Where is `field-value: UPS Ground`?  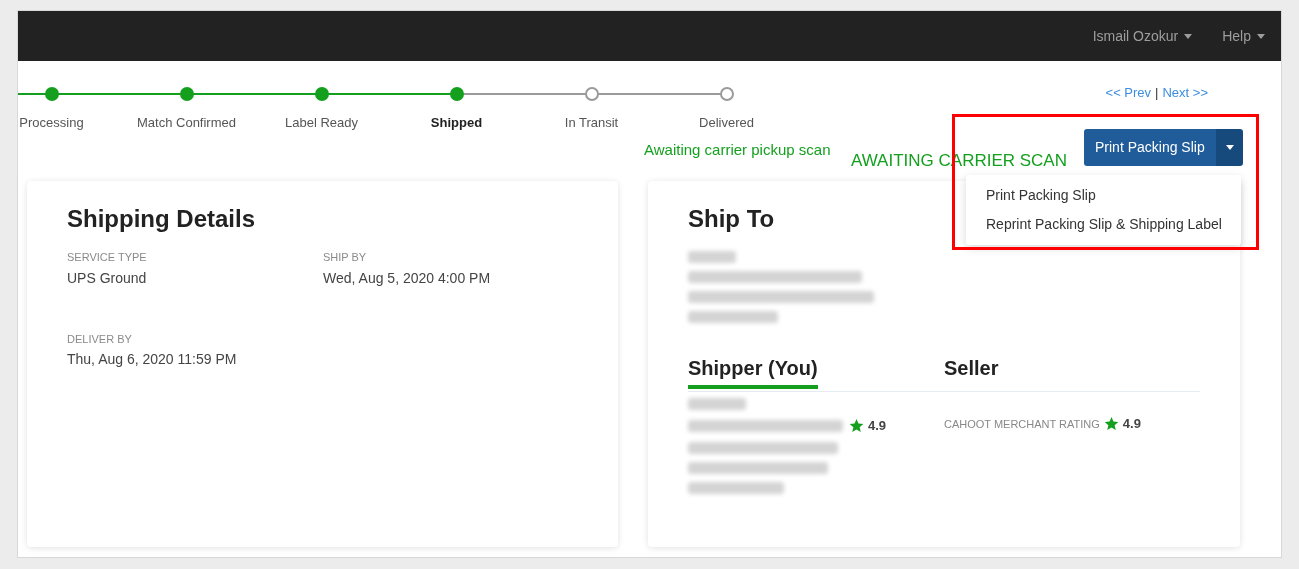
field-value: UPS Ground is located at coordinates (107, 278).